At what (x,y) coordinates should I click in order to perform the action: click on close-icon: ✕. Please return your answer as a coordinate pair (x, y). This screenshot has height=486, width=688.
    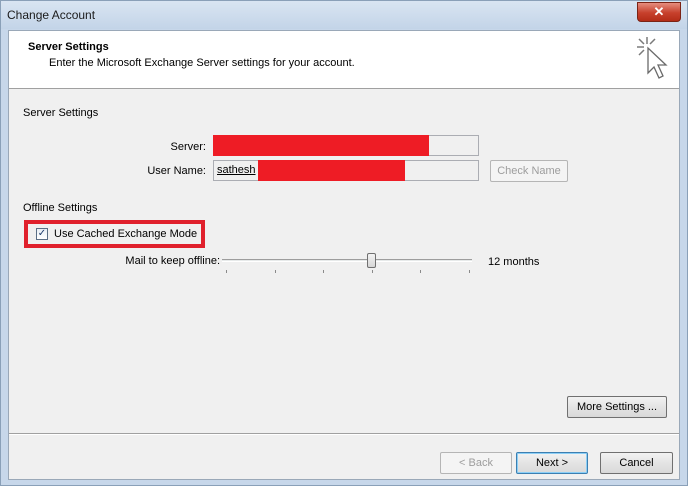
    Looking at the image, I should click on (659, 11).